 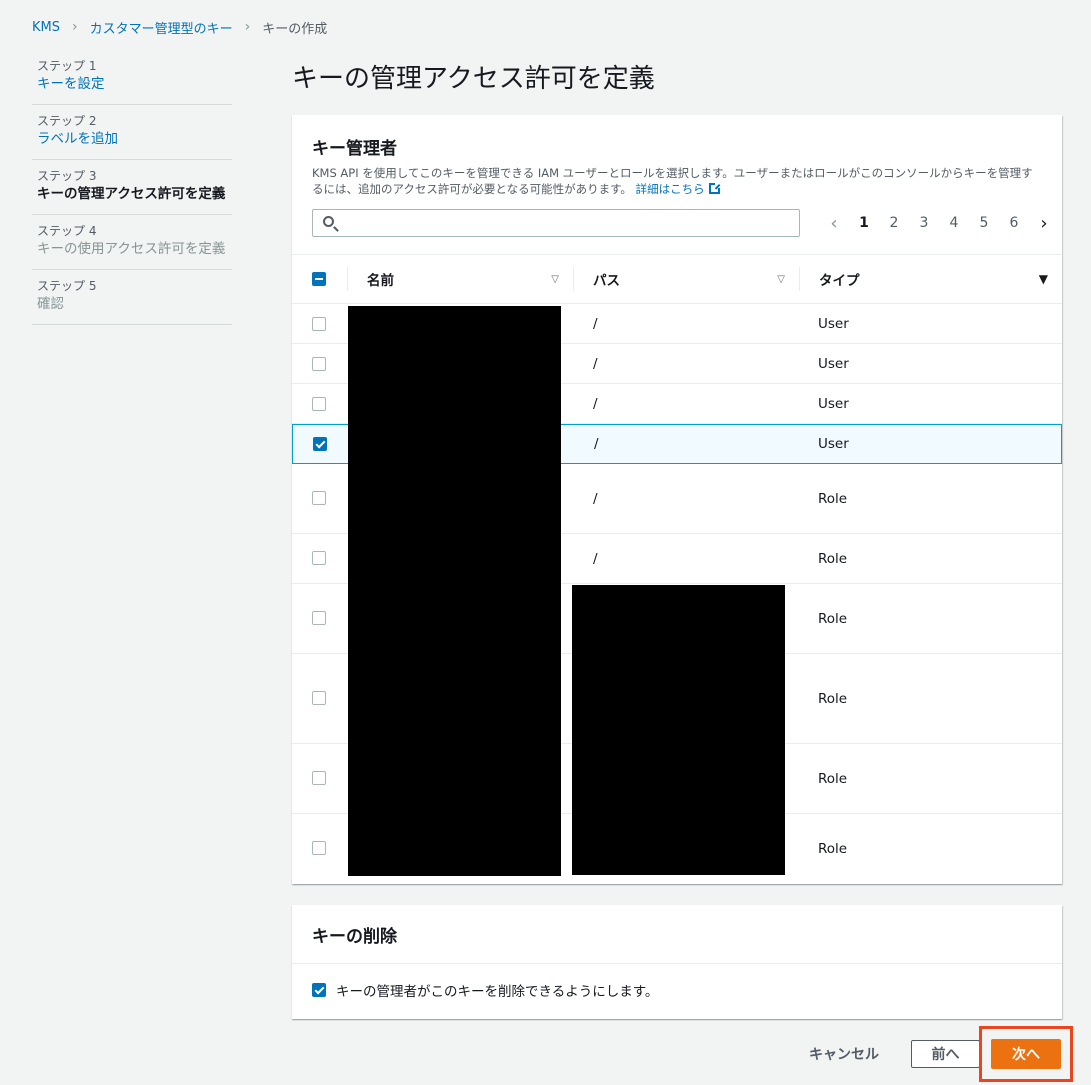 What do you see at coordinates (678, 189) in the screenshot?
I see `learn-more-link: 詳細はこちら` at bounding box center [678, 189].